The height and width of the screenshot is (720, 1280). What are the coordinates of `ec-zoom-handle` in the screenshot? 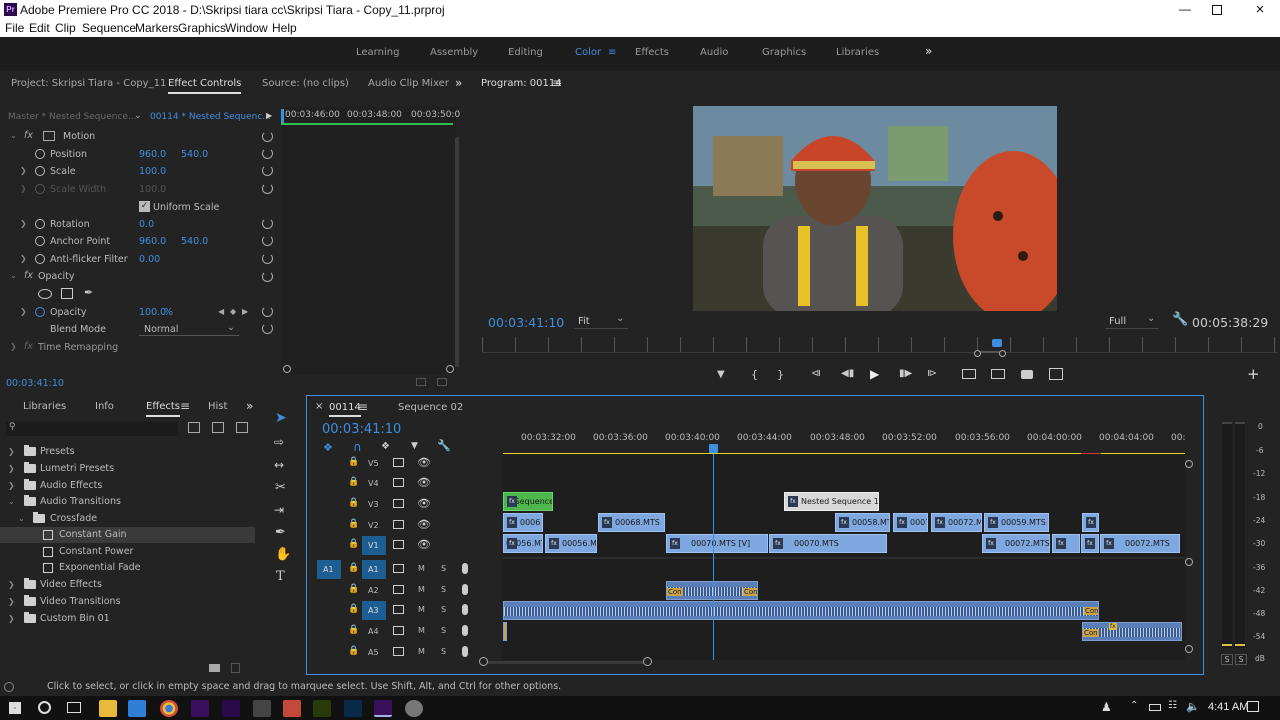 It's located at (287, 369).